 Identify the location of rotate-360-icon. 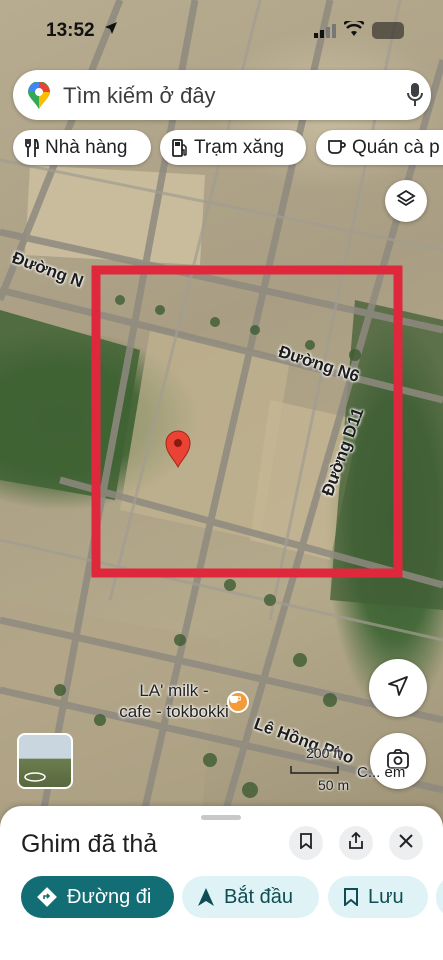
(35, 777).